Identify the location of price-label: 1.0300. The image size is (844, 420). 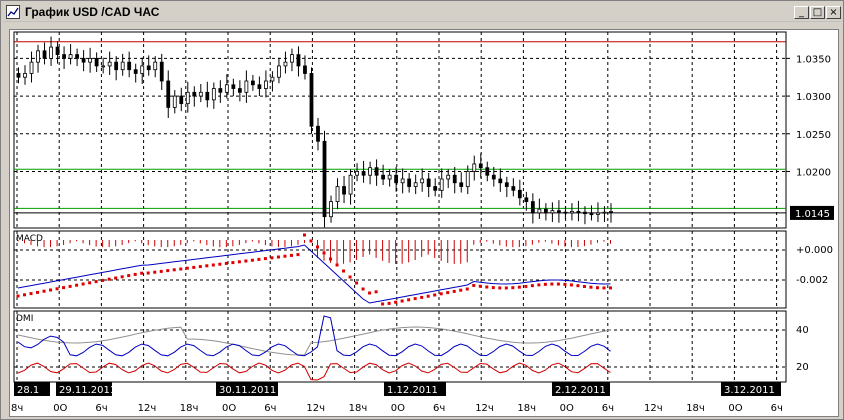
(813, 97).